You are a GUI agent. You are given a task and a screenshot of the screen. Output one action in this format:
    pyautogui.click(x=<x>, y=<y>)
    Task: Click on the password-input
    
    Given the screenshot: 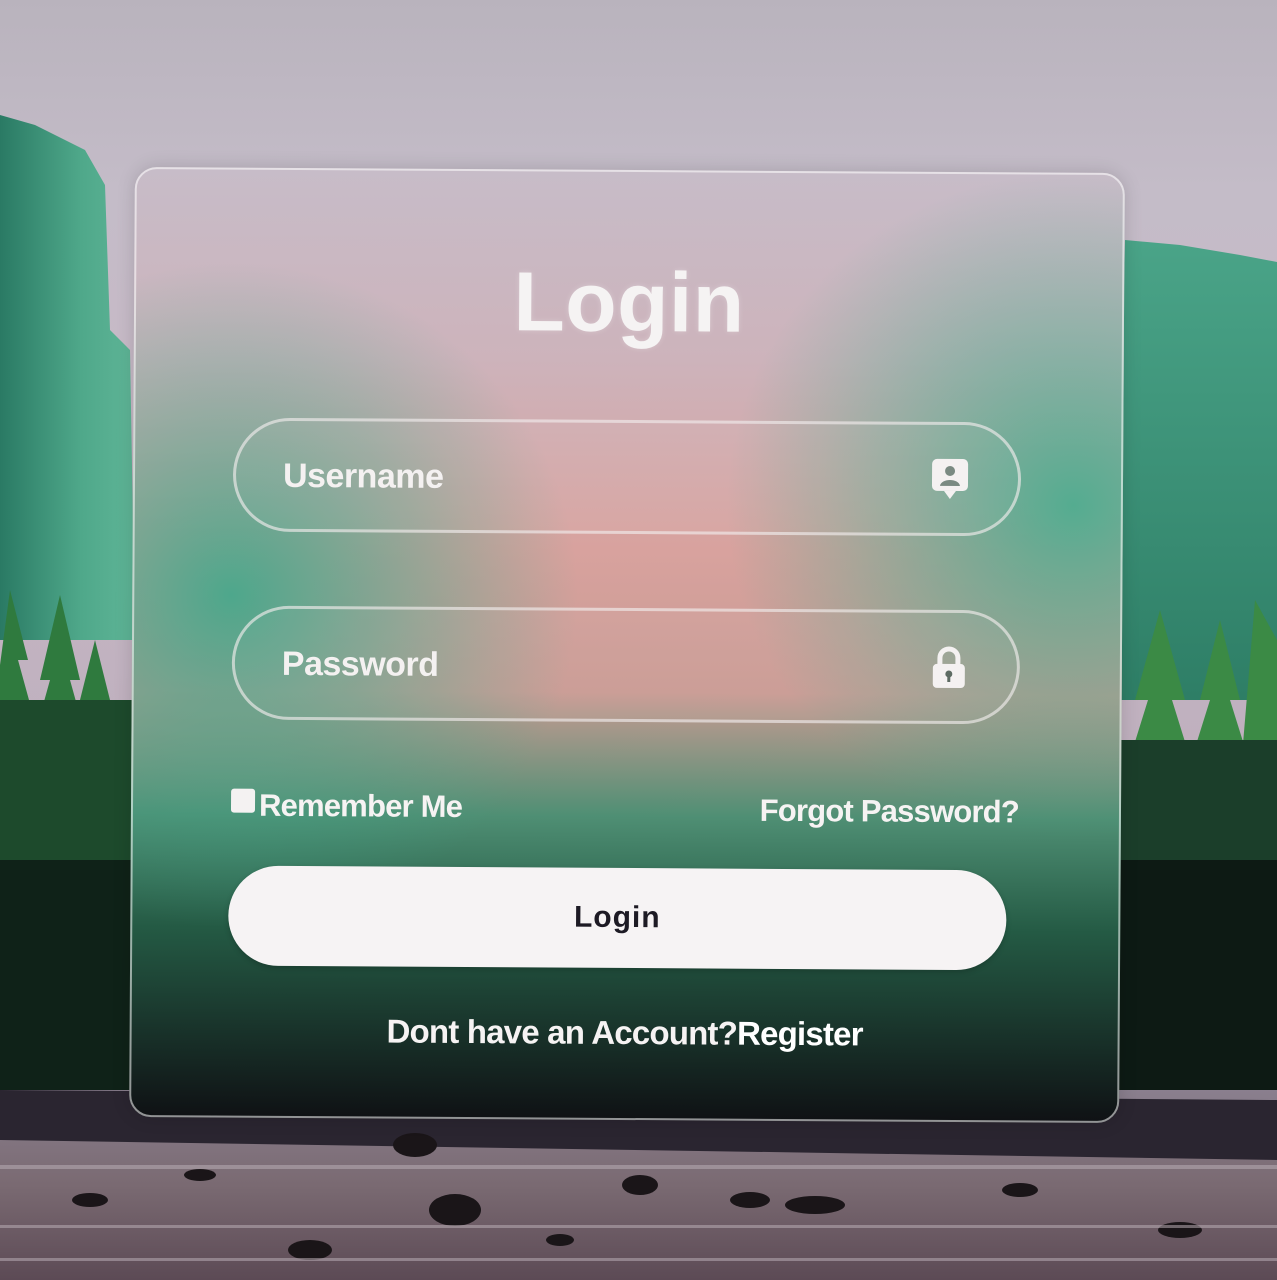 What is the action you would take?
    pyautogui.click(x=582, y=665)
    